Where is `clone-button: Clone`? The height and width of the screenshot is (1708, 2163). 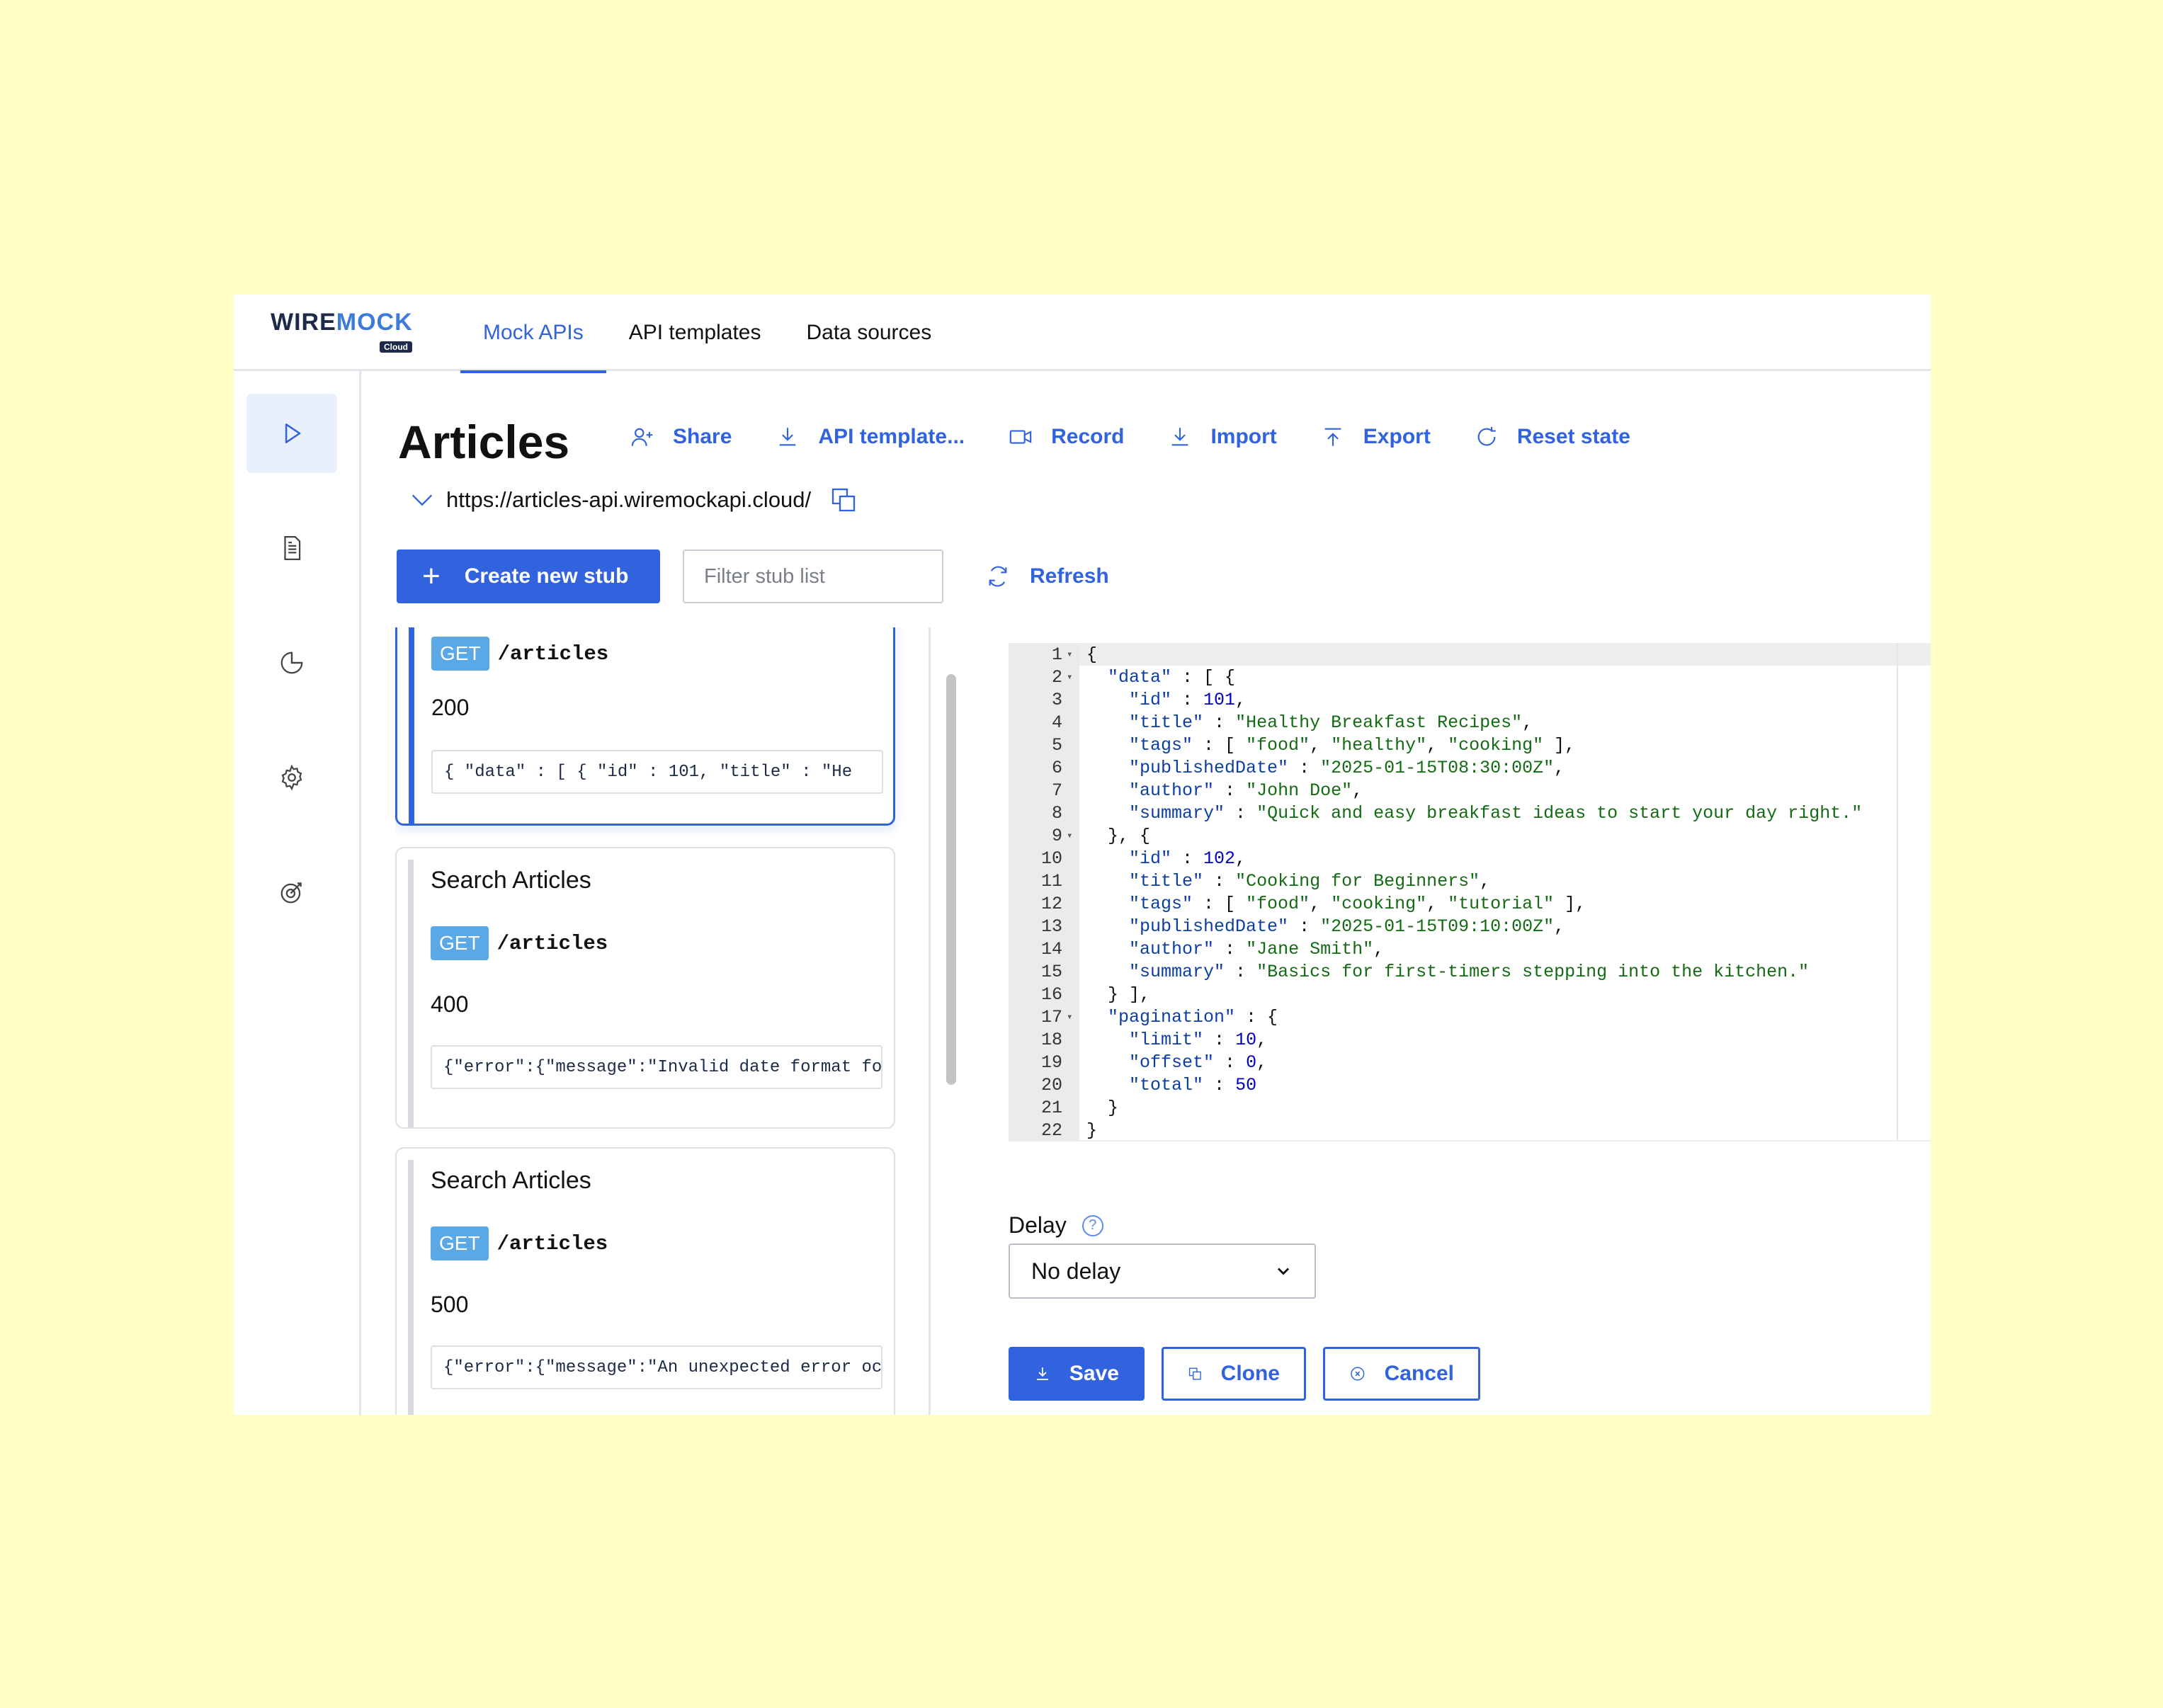 clone-button: Clone is located at coordinates (1234, 1374).